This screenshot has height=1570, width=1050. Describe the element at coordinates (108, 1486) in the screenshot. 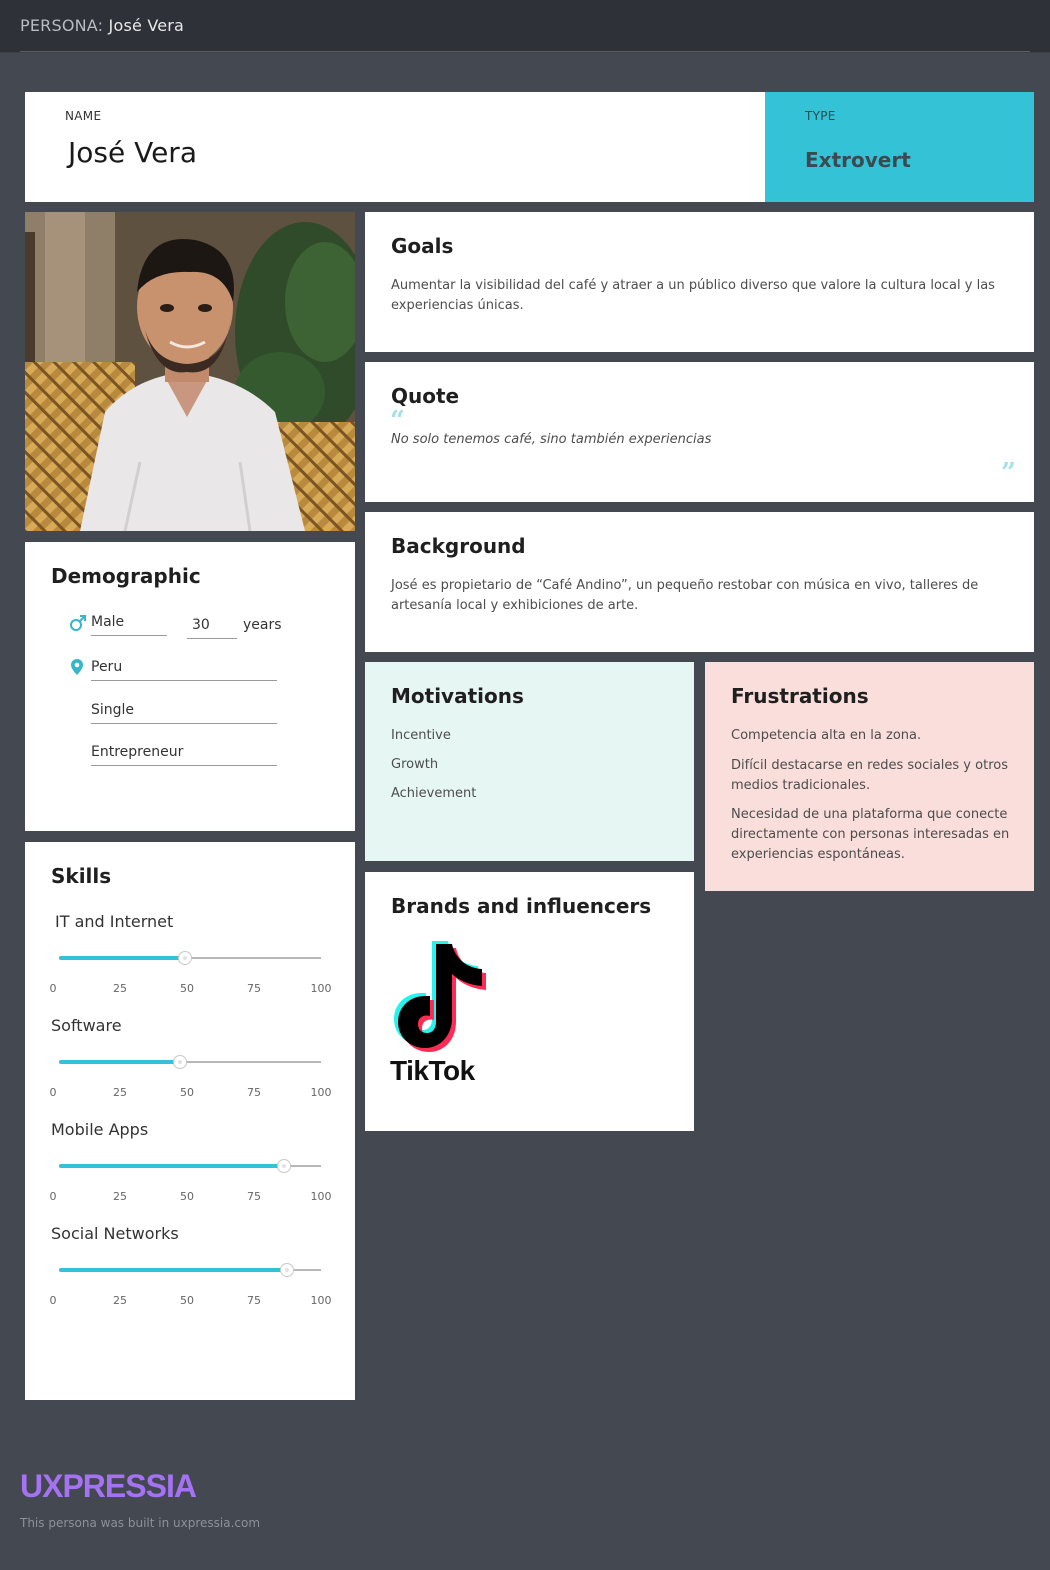

I see `uxpressia-logo: UXPRESSIA` at that location.